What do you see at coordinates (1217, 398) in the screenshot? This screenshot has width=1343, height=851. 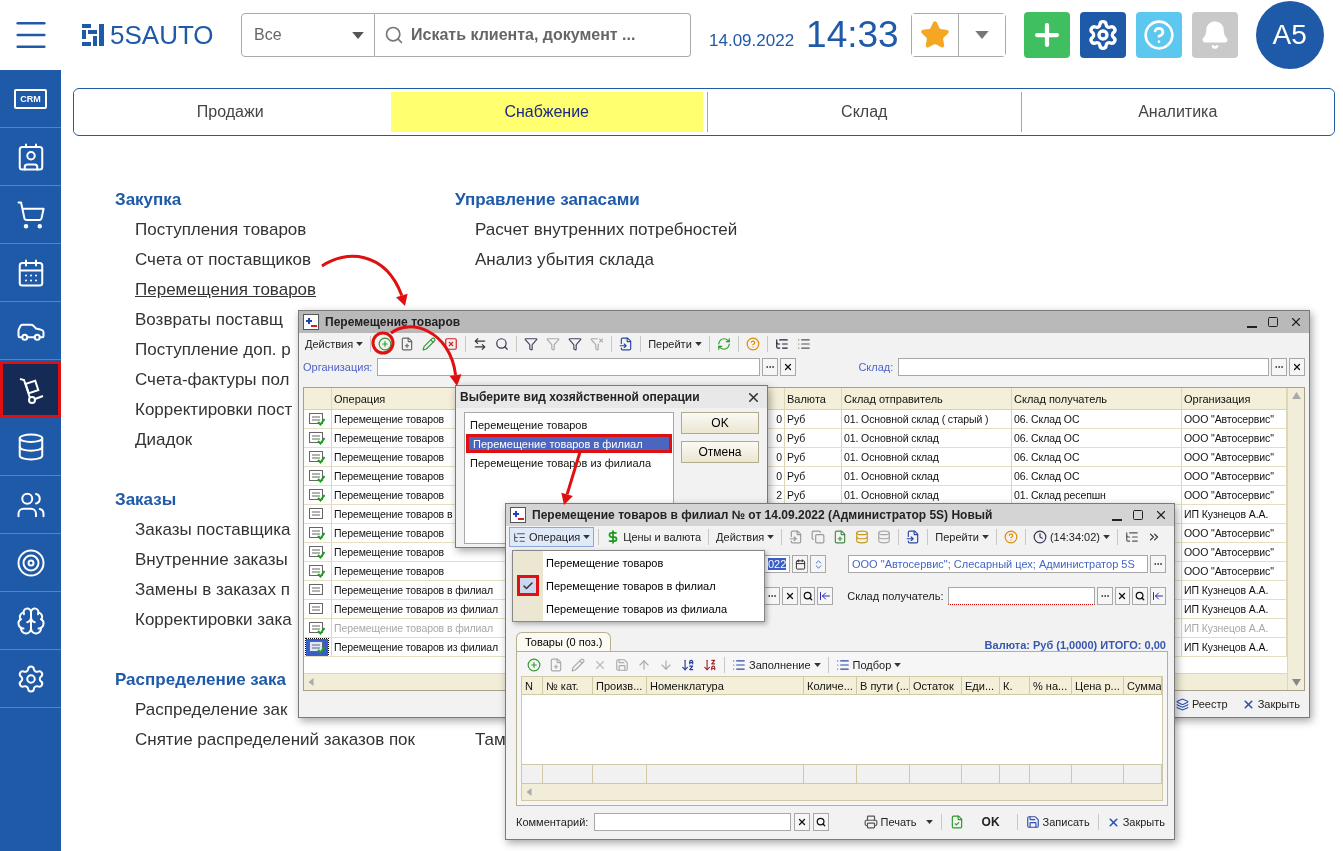 I see `column-header: Организация` at bounding box center [1217, 398].